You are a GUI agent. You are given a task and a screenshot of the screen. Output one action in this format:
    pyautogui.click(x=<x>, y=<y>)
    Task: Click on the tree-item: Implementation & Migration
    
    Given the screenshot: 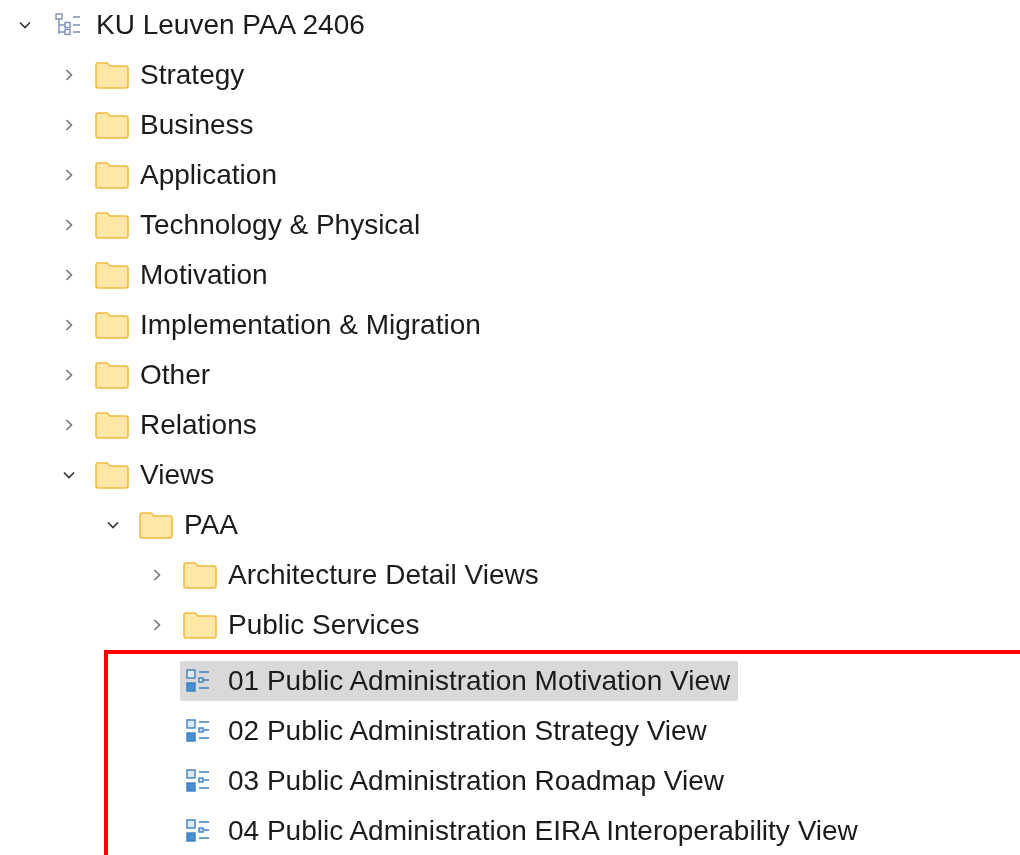 What is the action you would take?
    pyautogui.click(x=290, y=325)
    